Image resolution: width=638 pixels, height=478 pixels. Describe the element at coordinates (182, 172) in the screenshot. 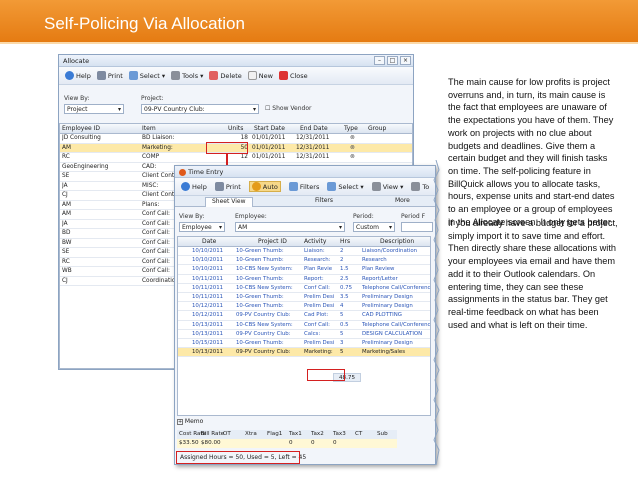

I see `clock-icon` at that location.